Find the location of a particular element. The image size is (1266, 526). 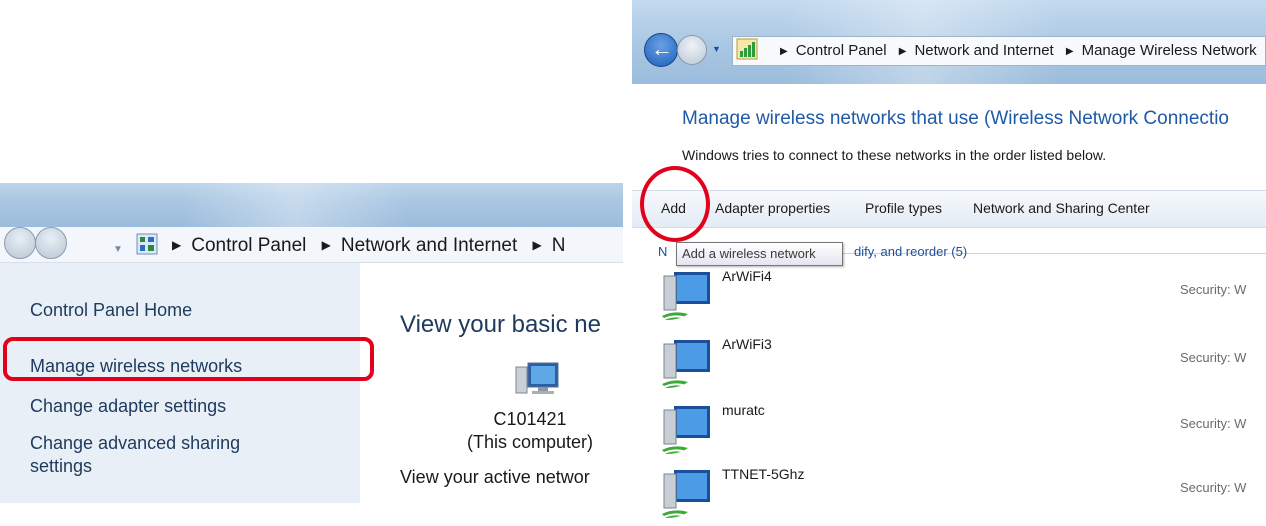

adapter-properties-button: Adapter properties is located at coordinates (772, 208).